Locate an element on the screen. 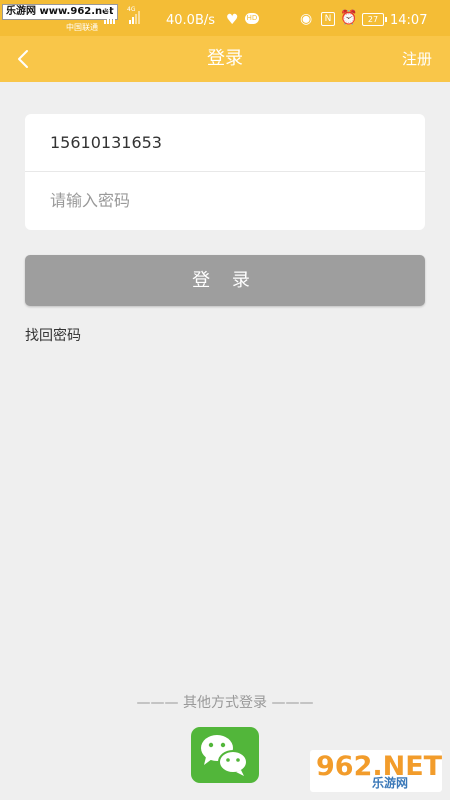 The image size is (450, 800). forgot-password-link: 找回密码 is located at coordinates (53, 335).